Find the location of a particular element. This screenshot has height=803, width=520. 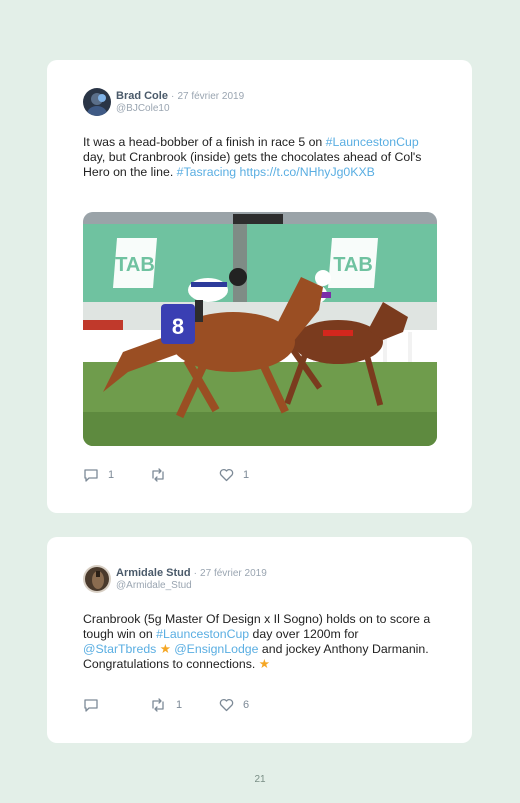

retweet-button: 1 is located at coordinates (165, 705).